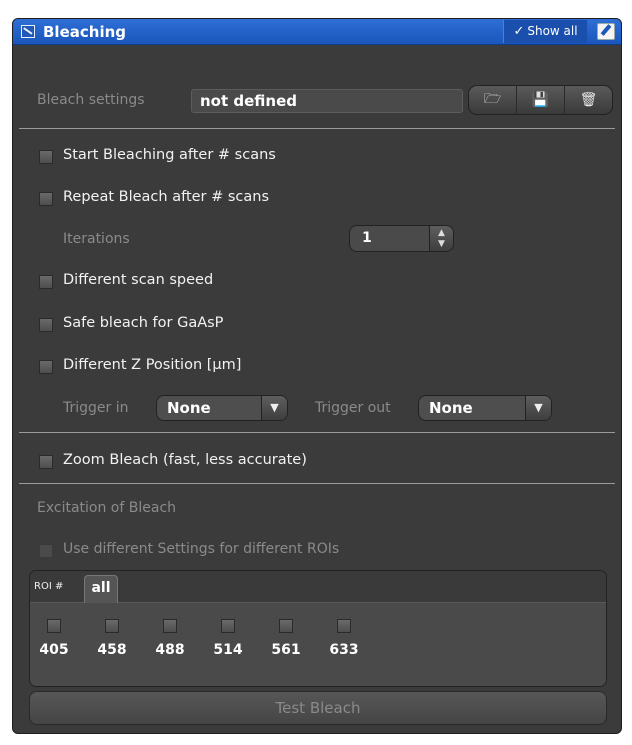 Image resolution: width=632 pixels, height=745 pixels. Describe the element at coordinates (112, 626) in the screenshot. I see `laser-458-checkbox` at that location.